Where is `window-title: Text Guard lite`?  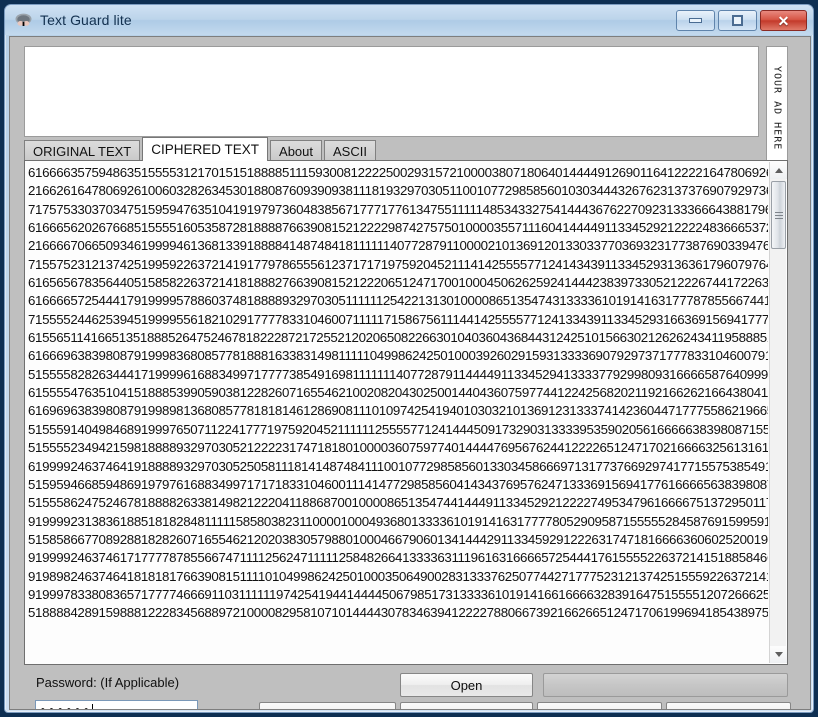
window-title: Text Guard lite is located at coordinates (86, 20).